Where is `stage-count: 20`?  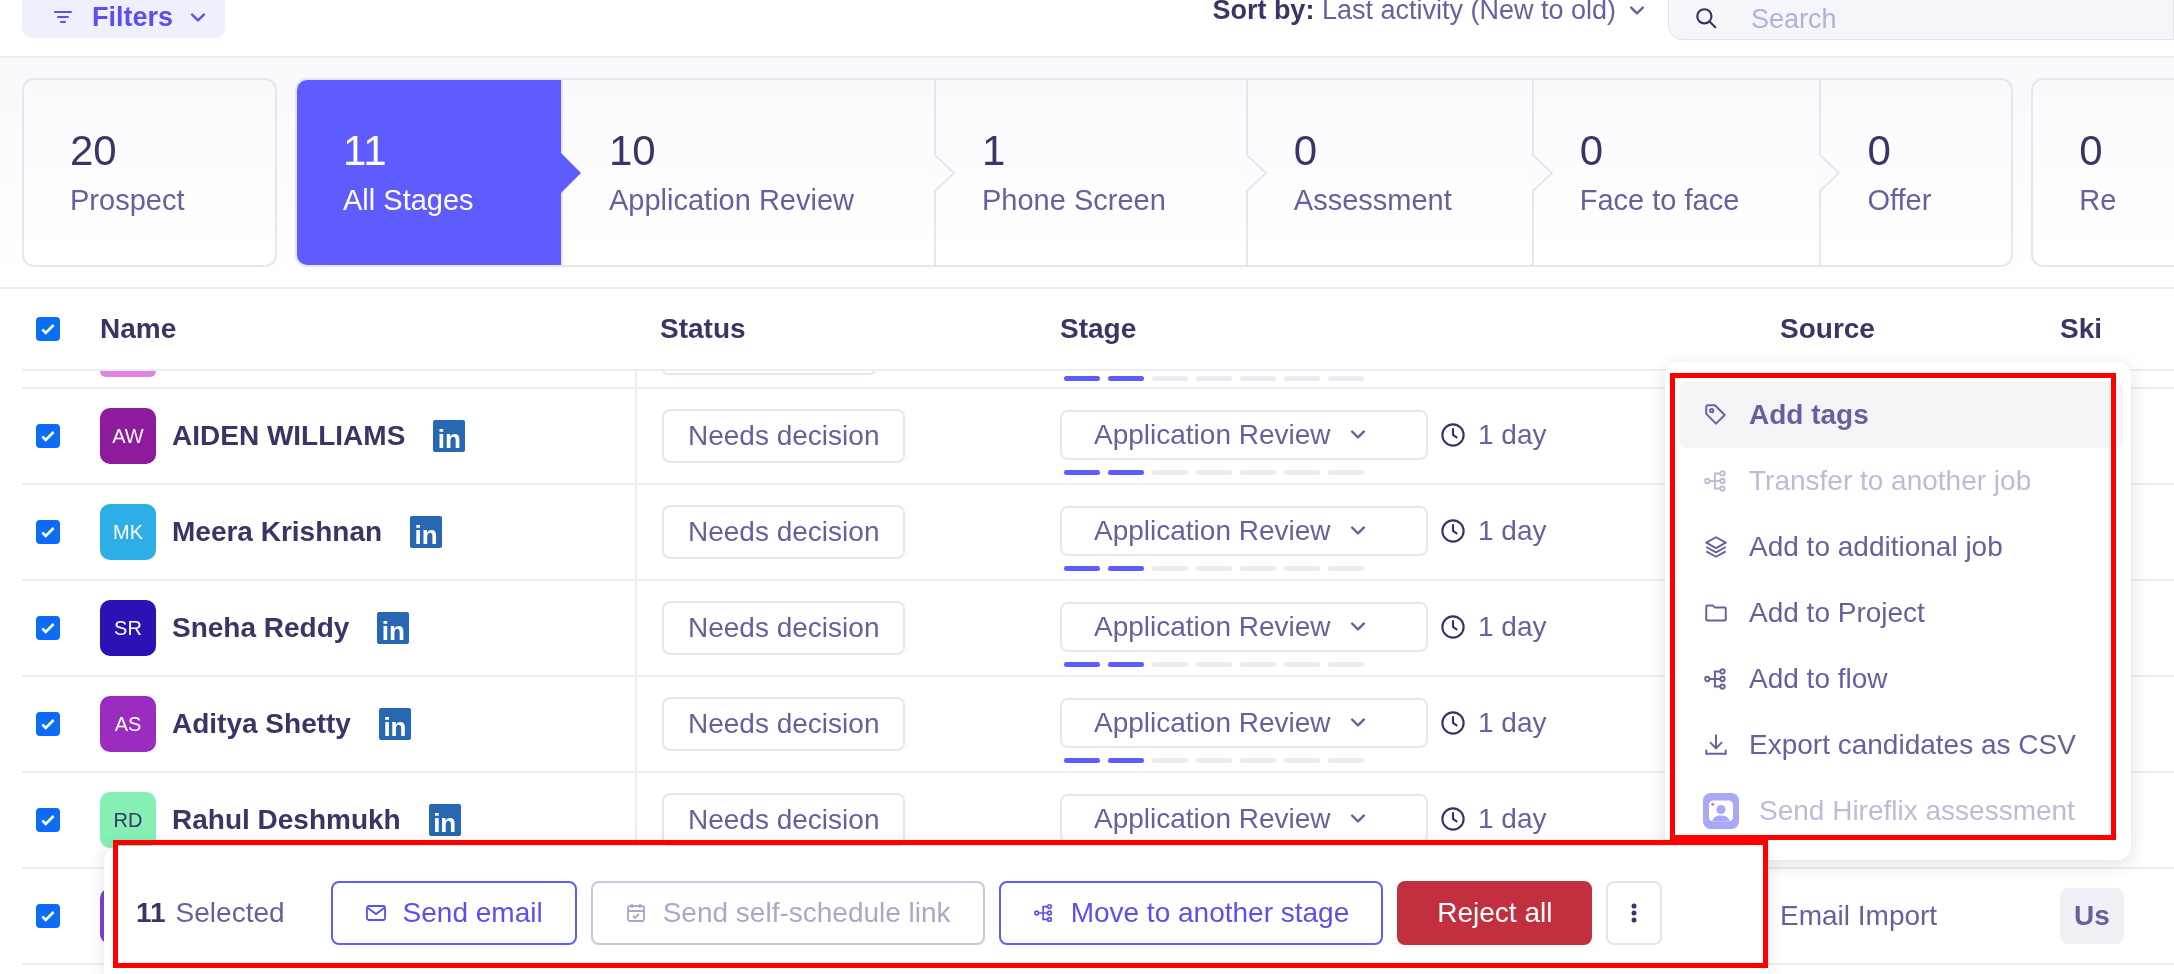
stage-count: 20 is located at coordinates (94, 151).